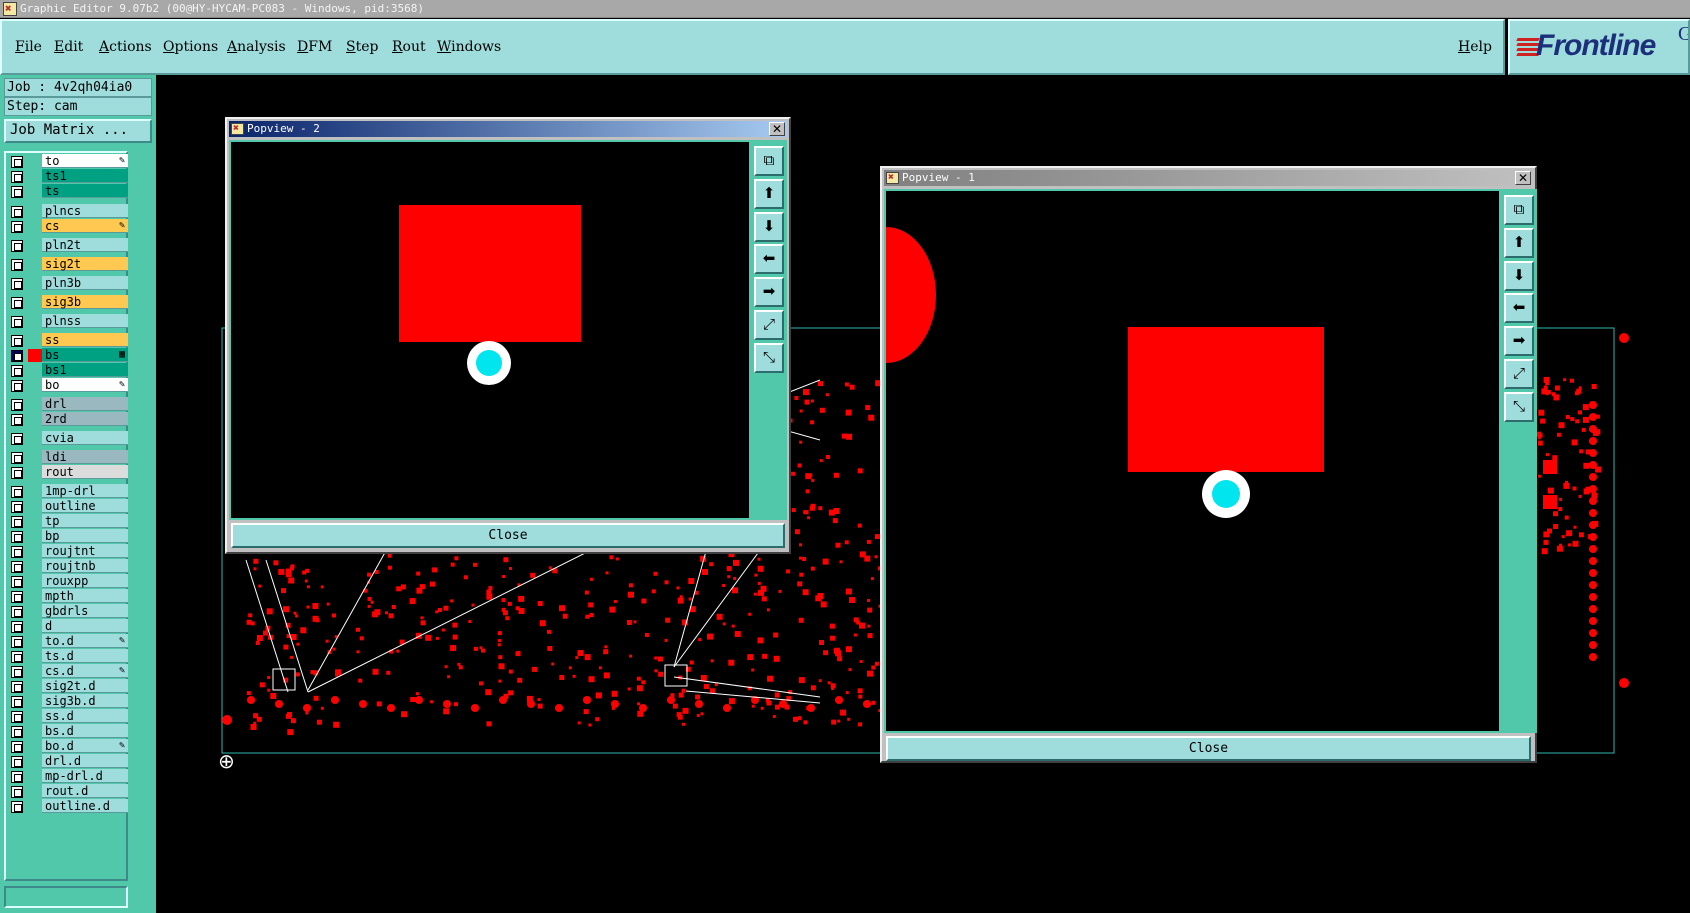  Describe the element at coordinates (85, 551) in the screenshot. I see `layer-name: roujtnt` at that location.